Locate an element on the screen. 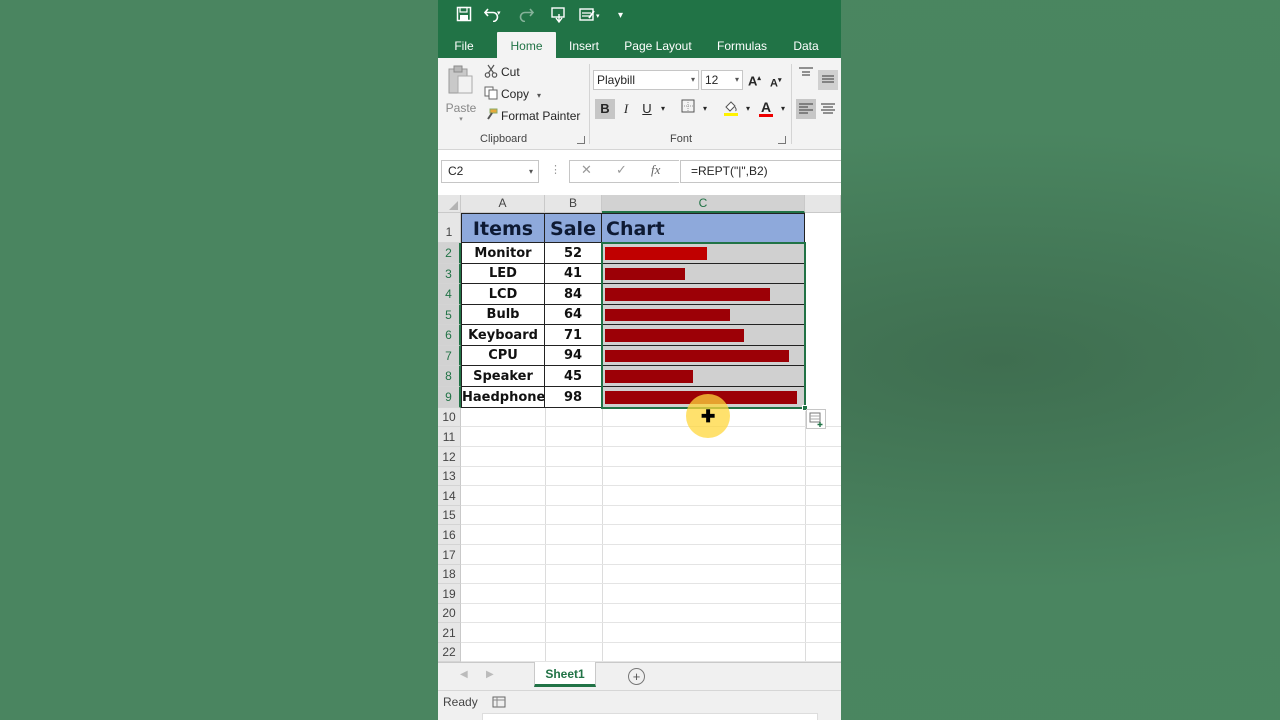 The image size is (1280, 720). item-cell: Monitor is located at coordinates (503, 253).